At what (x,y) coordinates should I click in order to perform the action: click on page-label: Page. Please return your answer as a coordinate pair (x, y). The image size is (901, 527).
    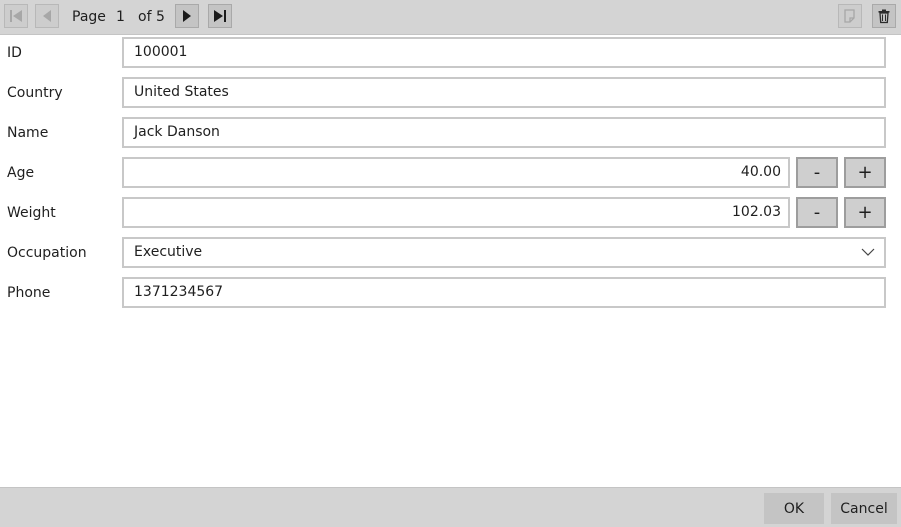
    Looking at the image, I should click on (89, 17).